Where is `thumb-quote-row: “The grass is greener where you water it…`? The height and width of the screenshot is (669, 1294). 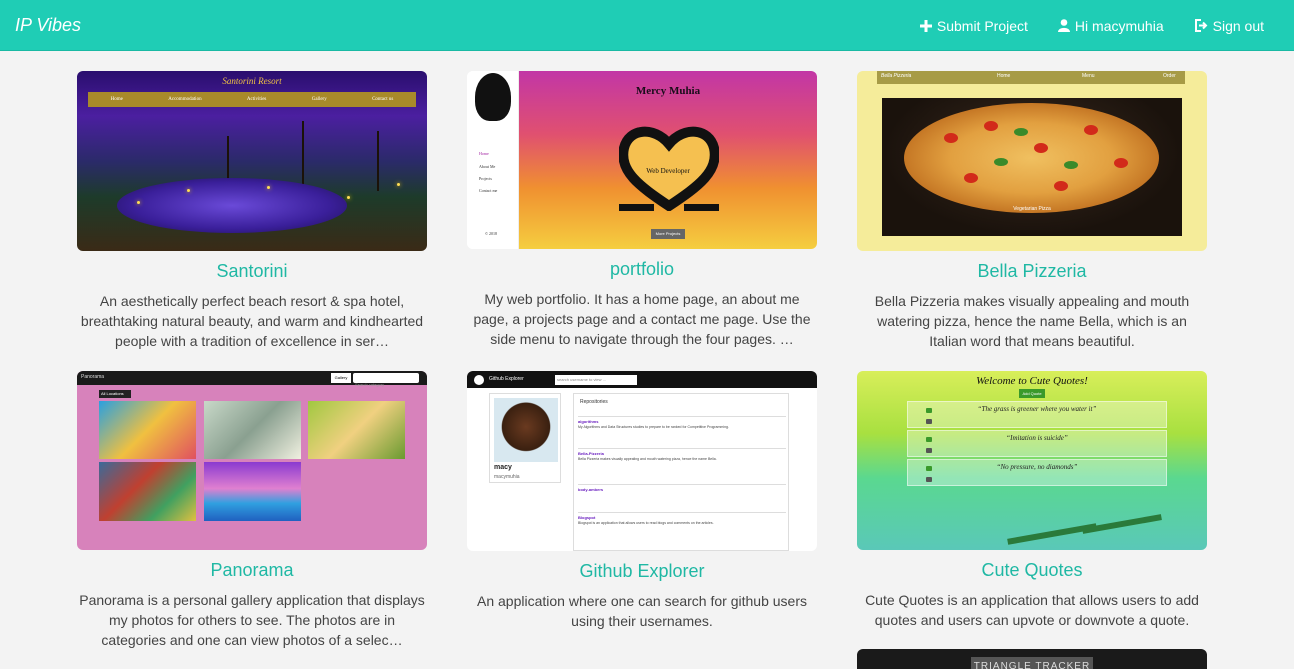
thumb-quote-row: “The grass is greener where you water it… is located at coordinates (1037, 414).